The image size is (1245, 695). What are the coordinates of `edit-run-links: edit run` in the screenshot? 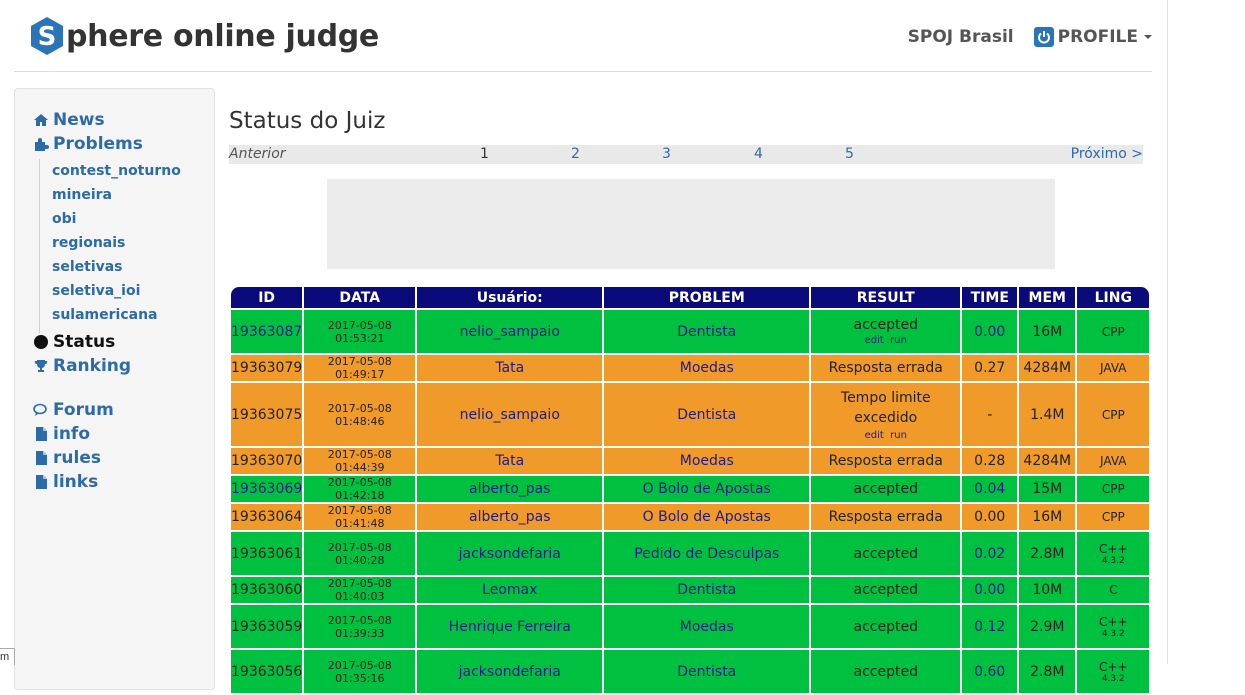 It's located at (885, 435).